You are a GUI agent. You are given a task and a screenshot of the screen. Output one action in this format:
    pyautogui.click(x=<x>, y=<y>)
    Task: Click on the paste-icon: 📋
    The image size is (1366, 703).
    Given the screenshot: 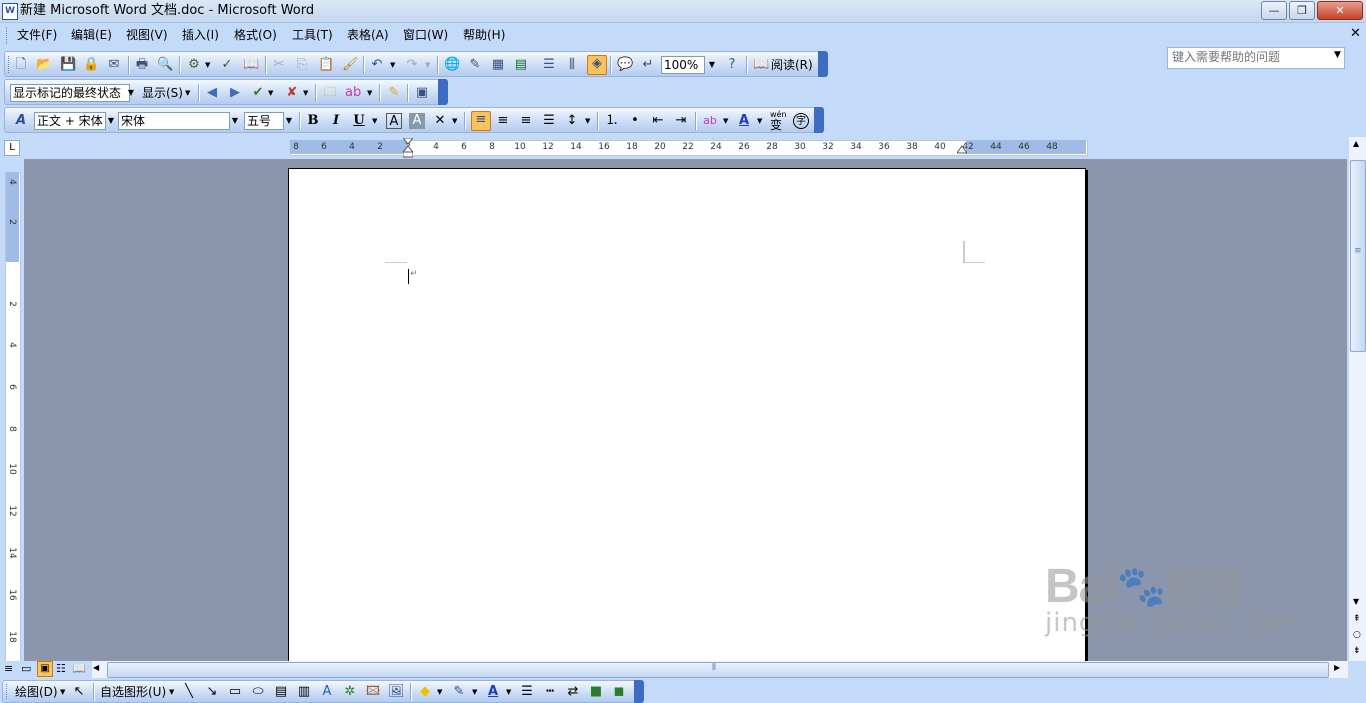 What is the action you would take?
    pyautogui.click(x=326, y=65)
    